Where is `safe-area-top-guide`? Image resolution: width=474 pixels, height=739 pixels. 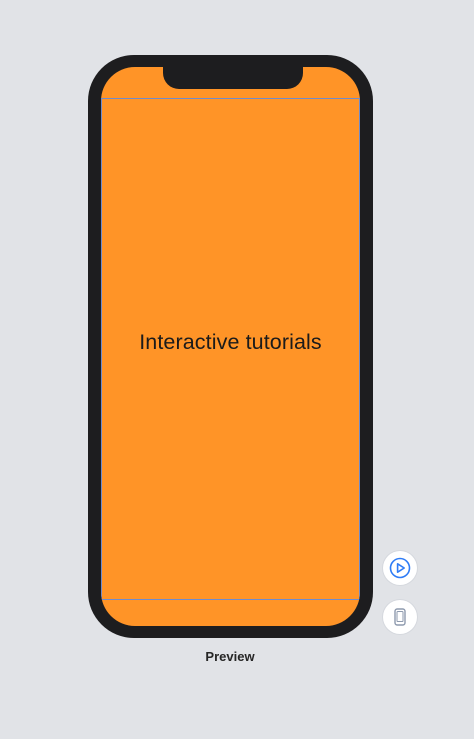 safe-area-top-guide is located at coordinates (230, 98).